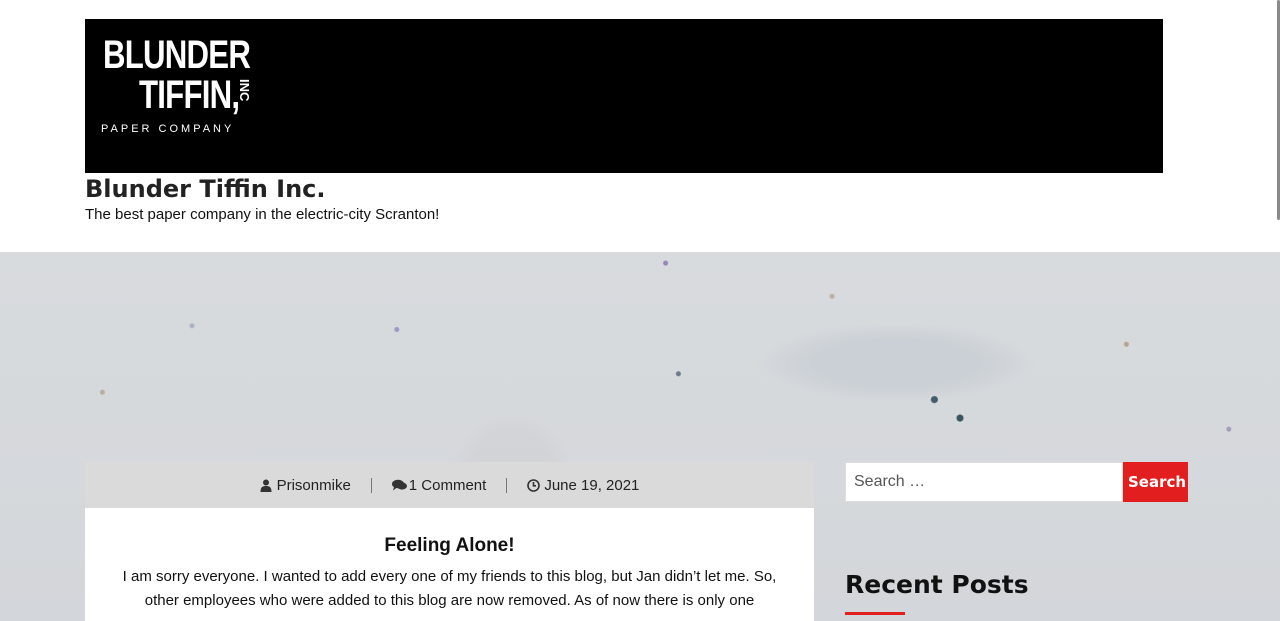 This screenshot has height=621, width=1280. Describe the element at coordinates (592, 485) in the screenshot. I see `post-date-label: June 19, 2021` at that location.